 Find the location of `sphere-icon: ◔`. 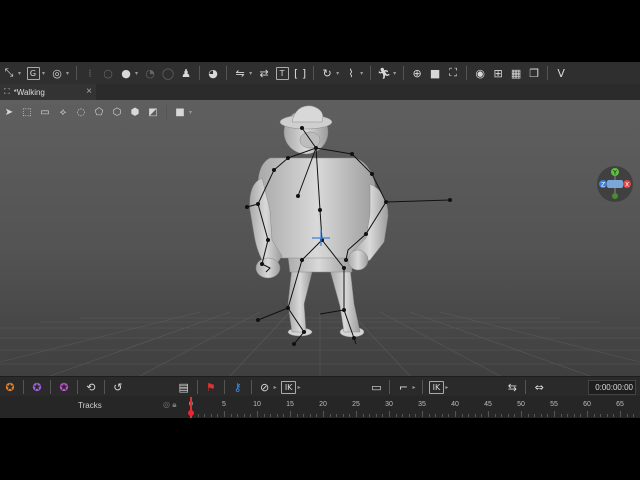

sphere-icon: ◔ is located at coordinates (150, 73).